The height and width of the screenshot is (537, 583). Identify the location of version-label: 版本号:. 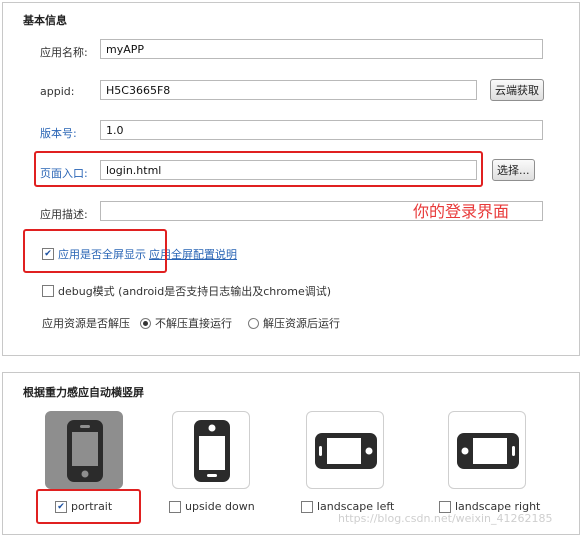
(58, 133).